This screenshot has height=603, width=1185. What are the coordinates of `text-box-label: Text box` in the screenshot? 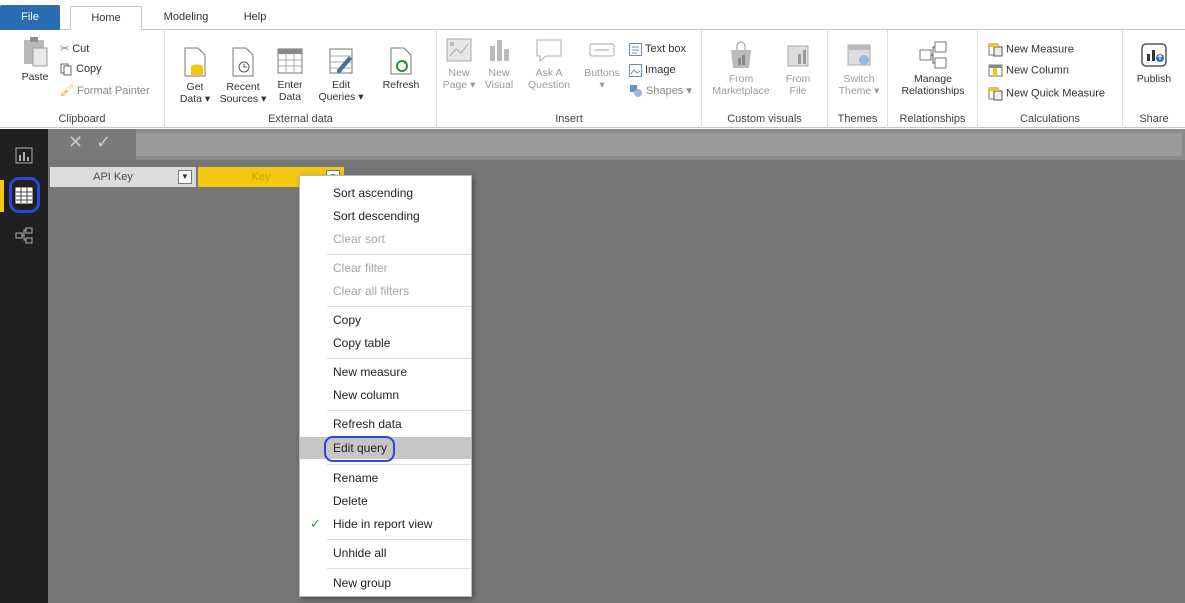 It's located at (665, 49).